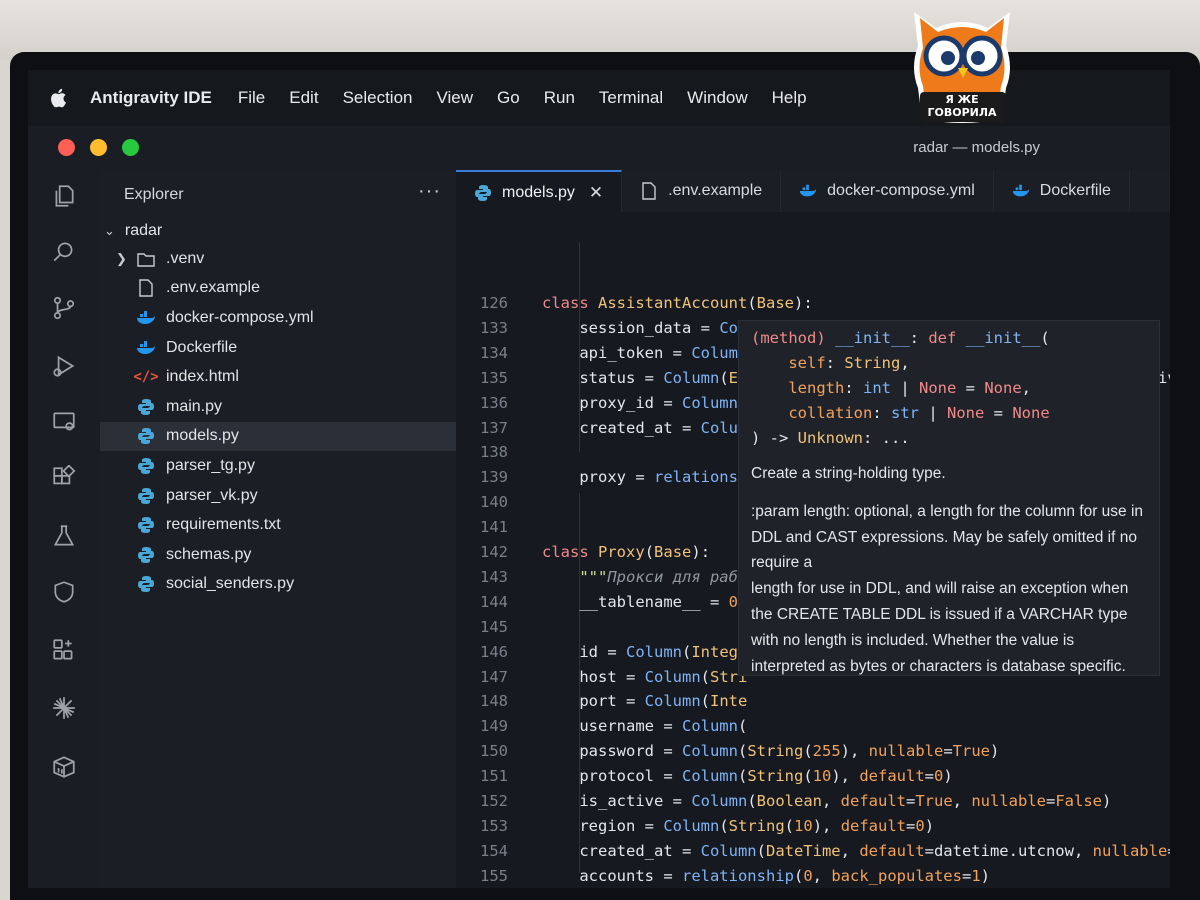 This screenshot has height=900, width=1200. What do you see at coordinates (494, 552) in the screenshot?
I see `line-number: 142` at bounding box center [494, 552].